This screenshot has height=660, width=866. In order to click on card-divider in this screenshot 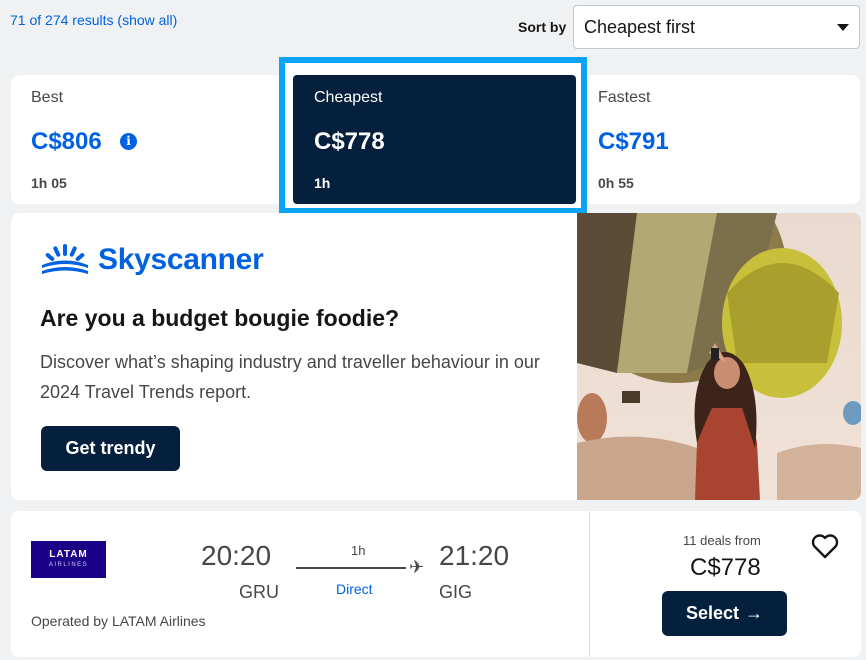, I will do `click(589, 584)`.